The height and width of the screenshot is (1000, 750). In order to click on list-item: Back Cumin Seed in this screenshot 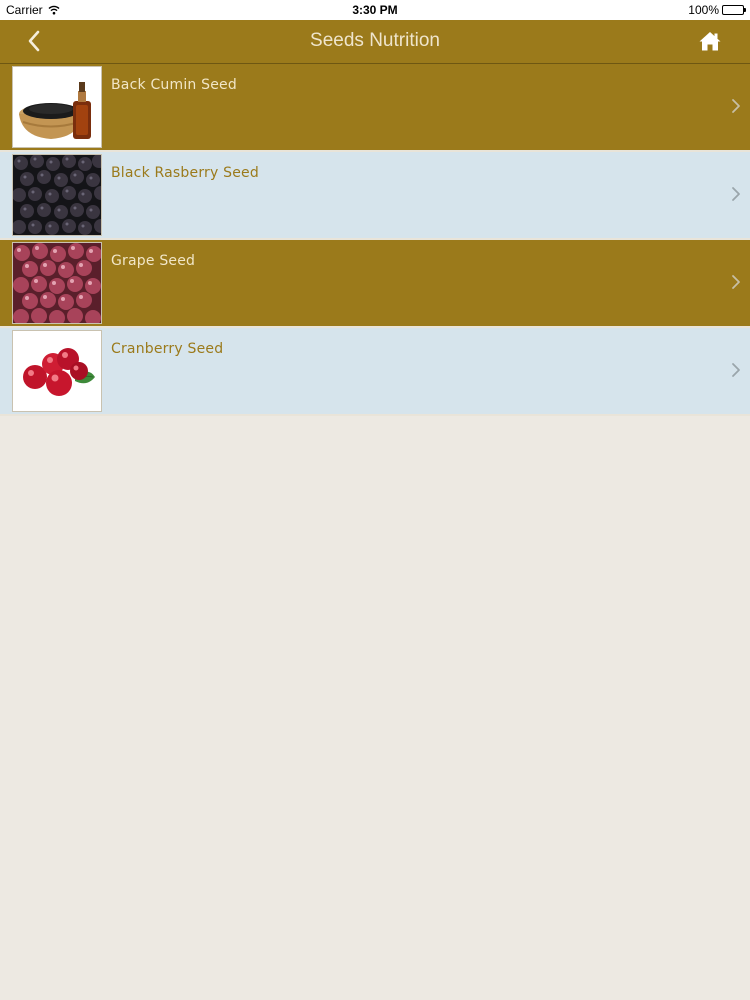, I will do `click(375, 108)`.